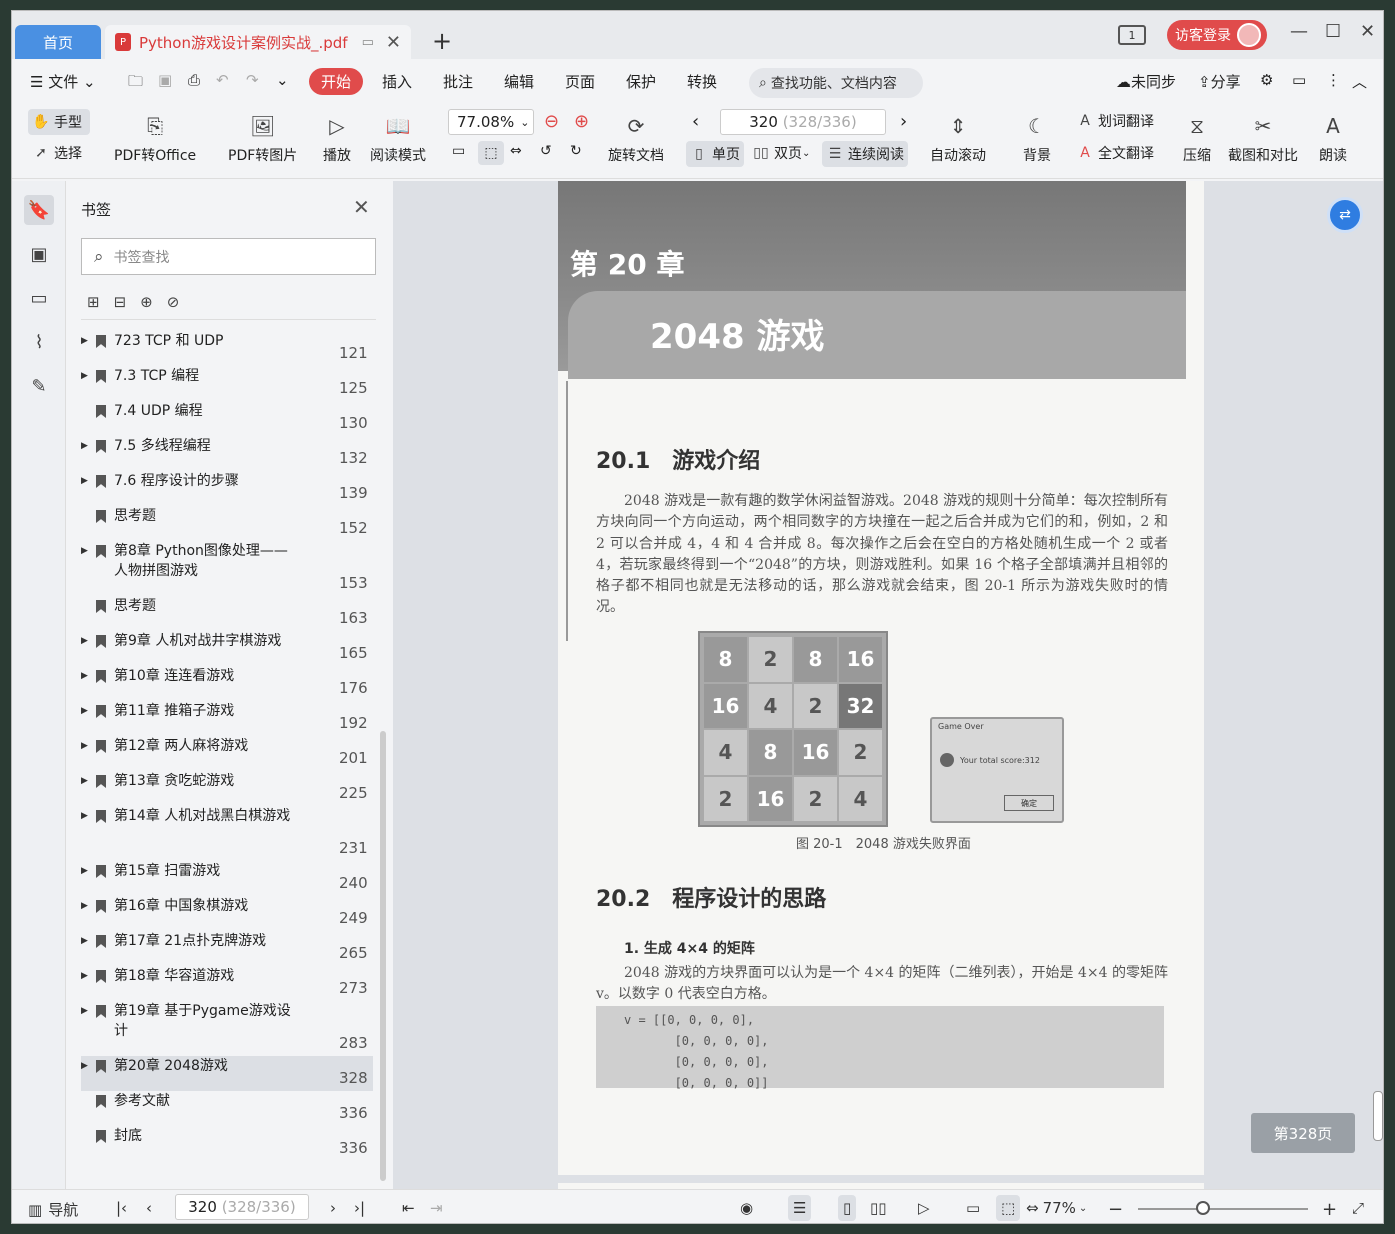 This screenshot has width=1395, height=1234. I want to click on comment-icon: ▭, so click(1299, 80).